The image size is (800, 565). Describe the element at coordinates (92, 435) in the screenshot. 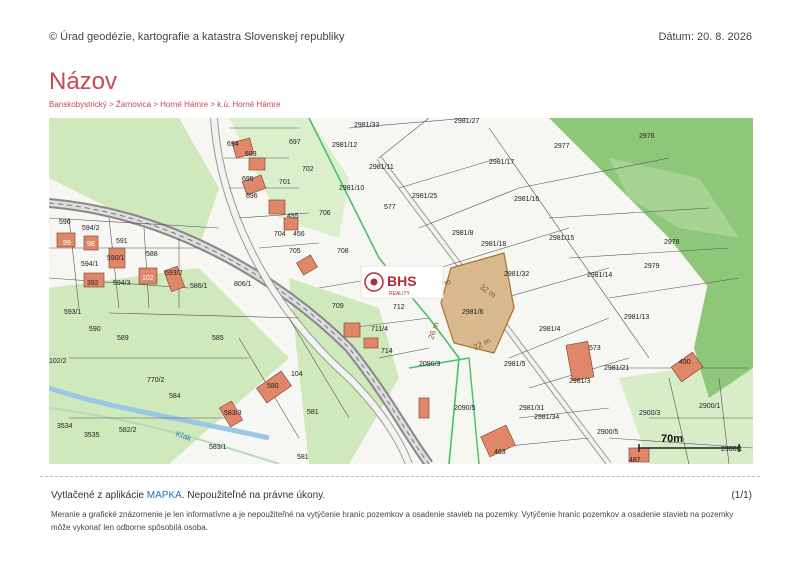

I see `svg-text: 3535` at that location.